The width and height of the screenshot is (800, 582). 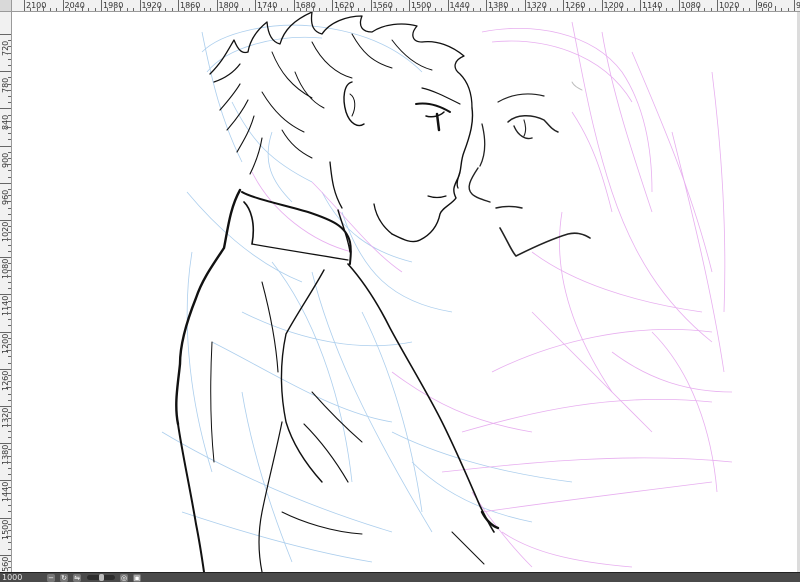 I want to click on flip-icon: ⇋, so click(x=77, y=577).